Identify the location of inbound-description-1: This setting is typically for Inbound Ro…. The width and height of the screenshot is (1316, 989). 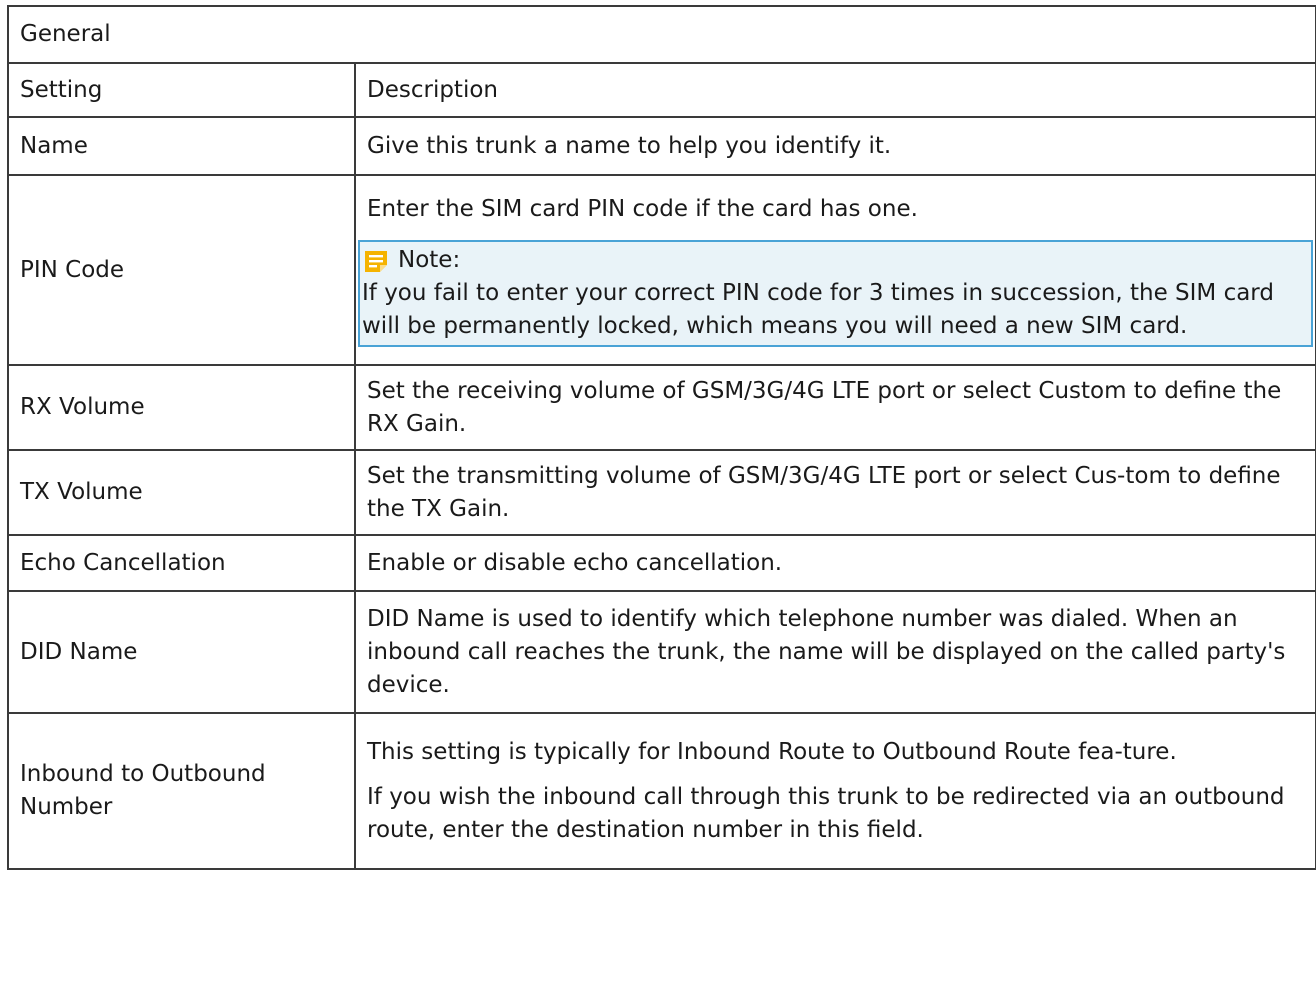
(772, 751).